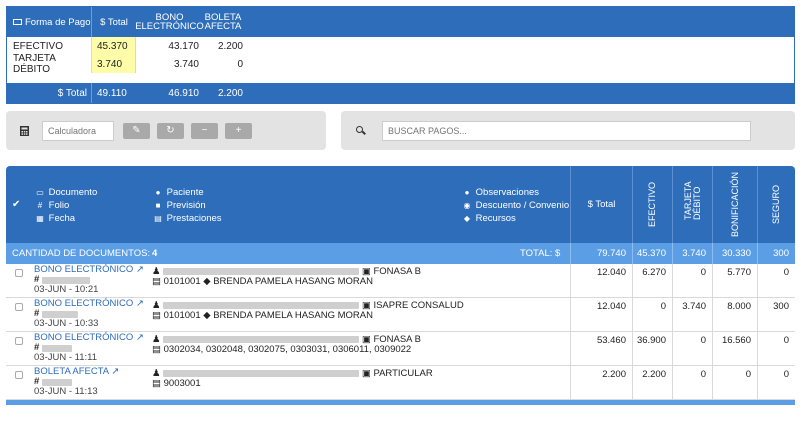 This screenshot has height=421, width=800. I want to click on money-icon: ▭, so click(40, 192).